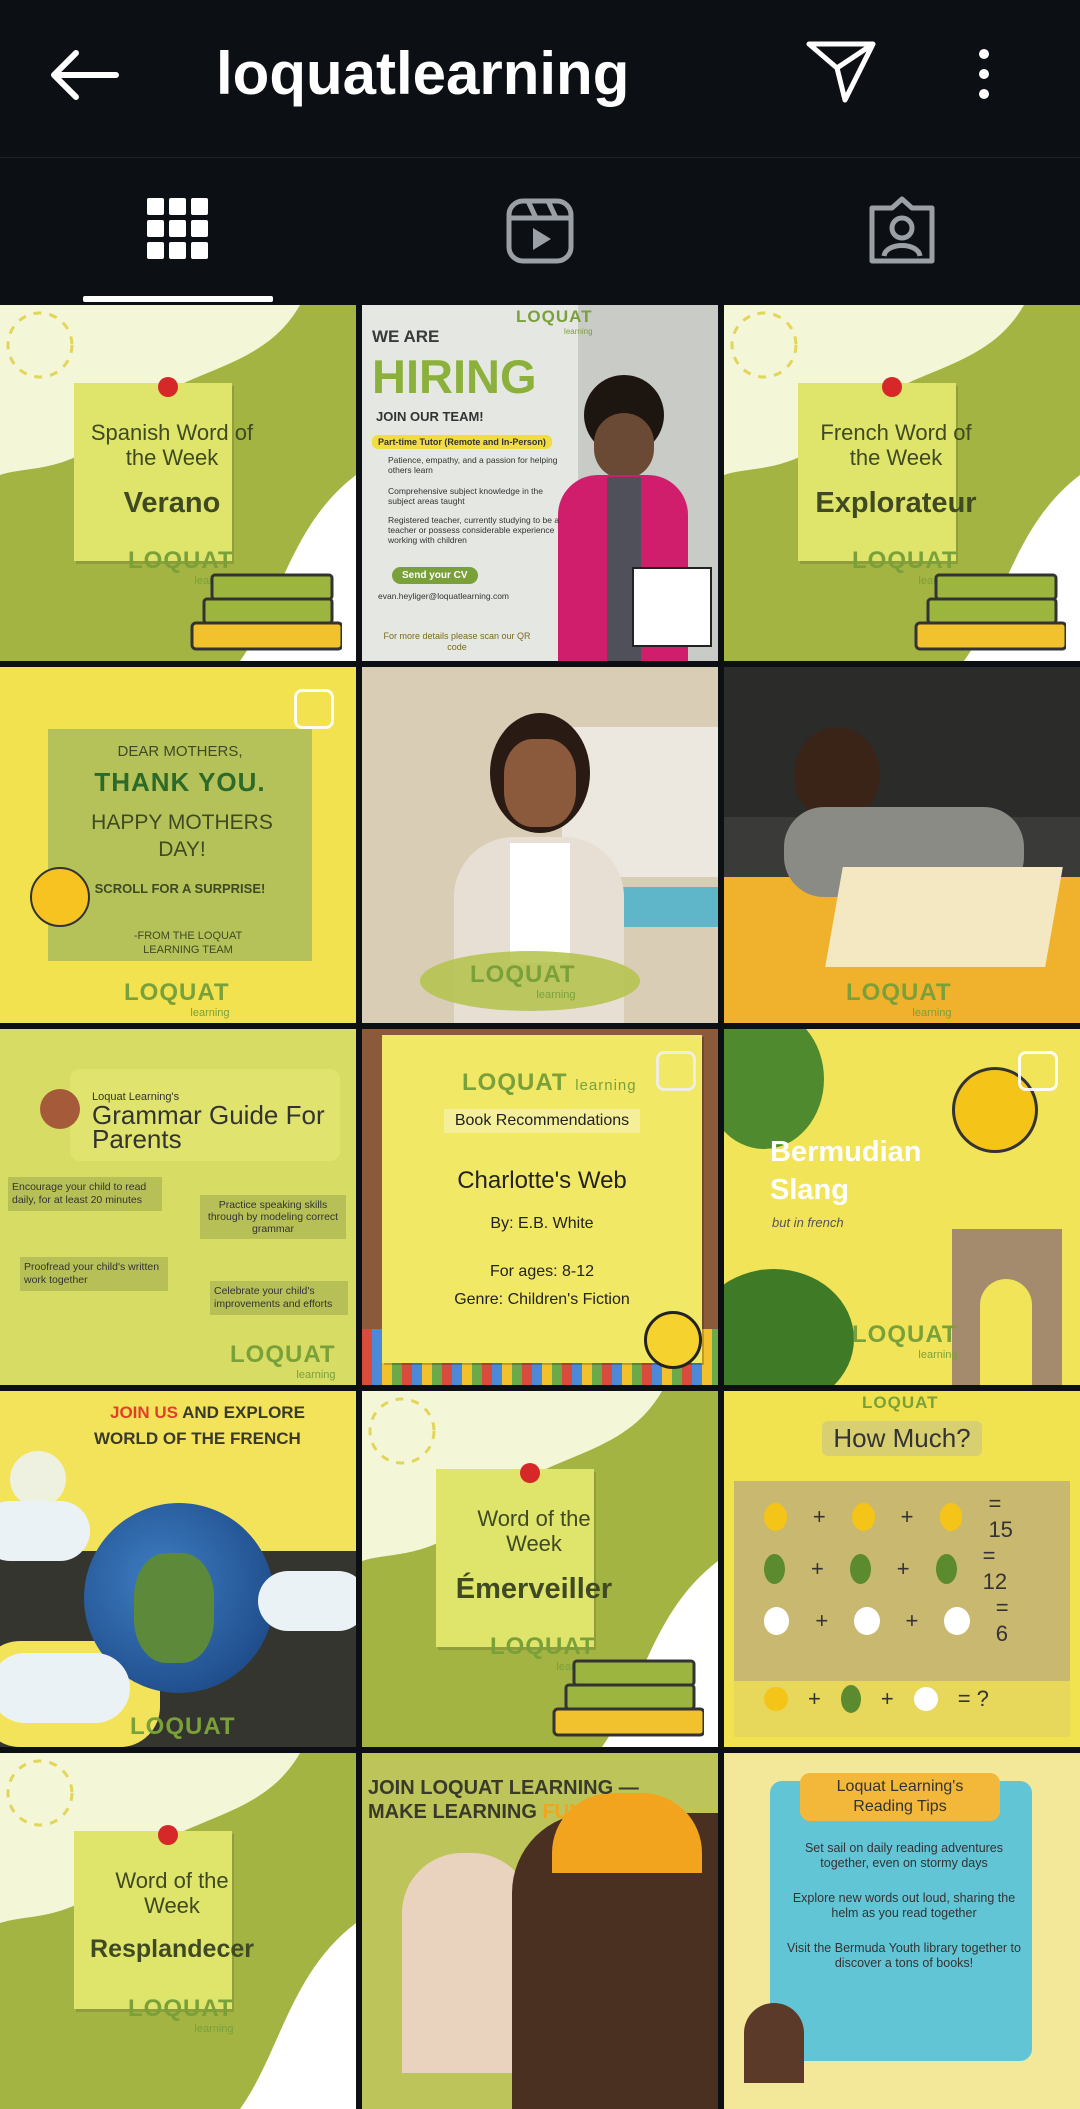 The width and height of the screenshot is (1080, 2109). I want to click on post-photo-woman: LOQUAT learning, so click(540, 845).